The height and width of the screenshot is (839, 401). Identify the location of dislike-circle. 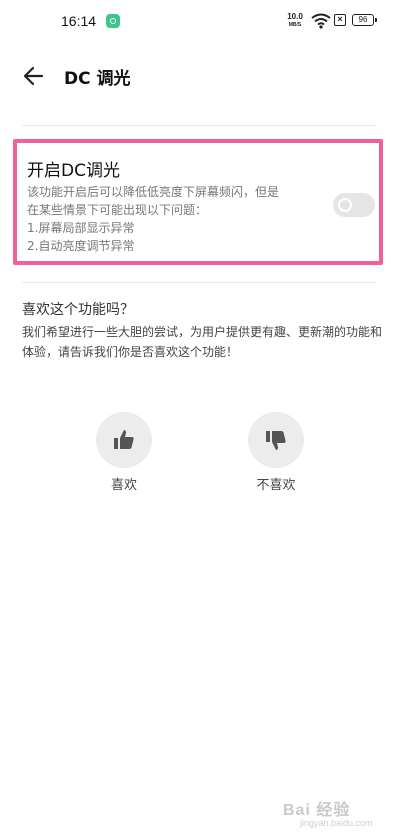
(276, 440).